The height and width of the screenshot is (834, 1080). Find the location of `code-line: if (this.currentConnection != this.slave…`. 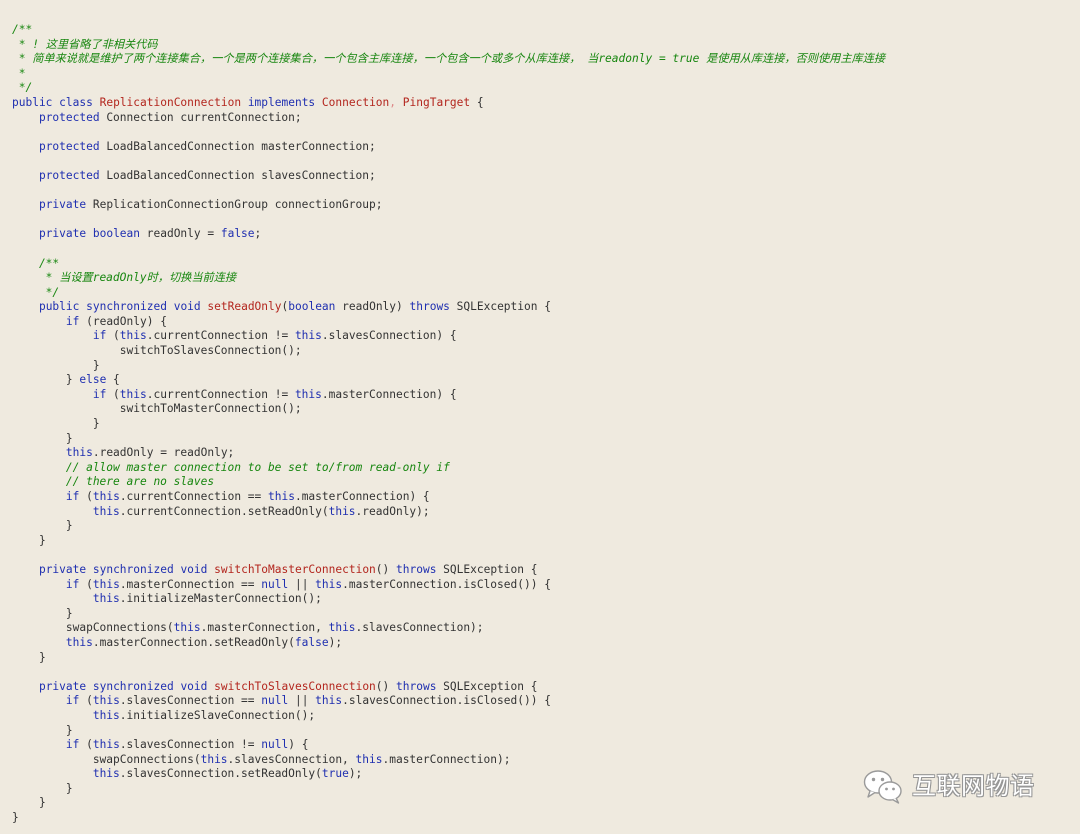

code-line: if (this.currentConnection != this.slave… is located at coordinates (448, 336).